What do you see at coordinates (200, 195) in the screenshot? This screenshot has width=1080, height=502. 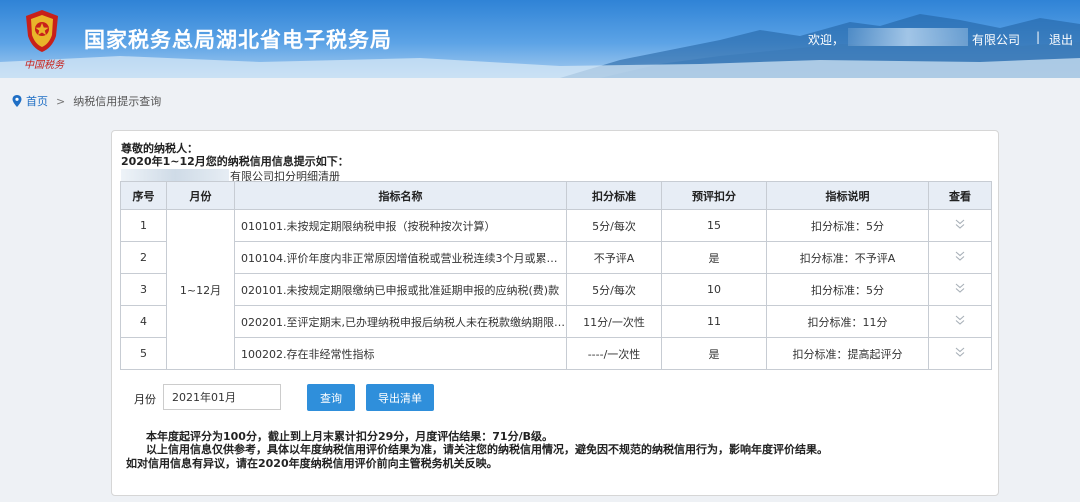 I see `header-month: 月份` at bounding box center [200, 195].